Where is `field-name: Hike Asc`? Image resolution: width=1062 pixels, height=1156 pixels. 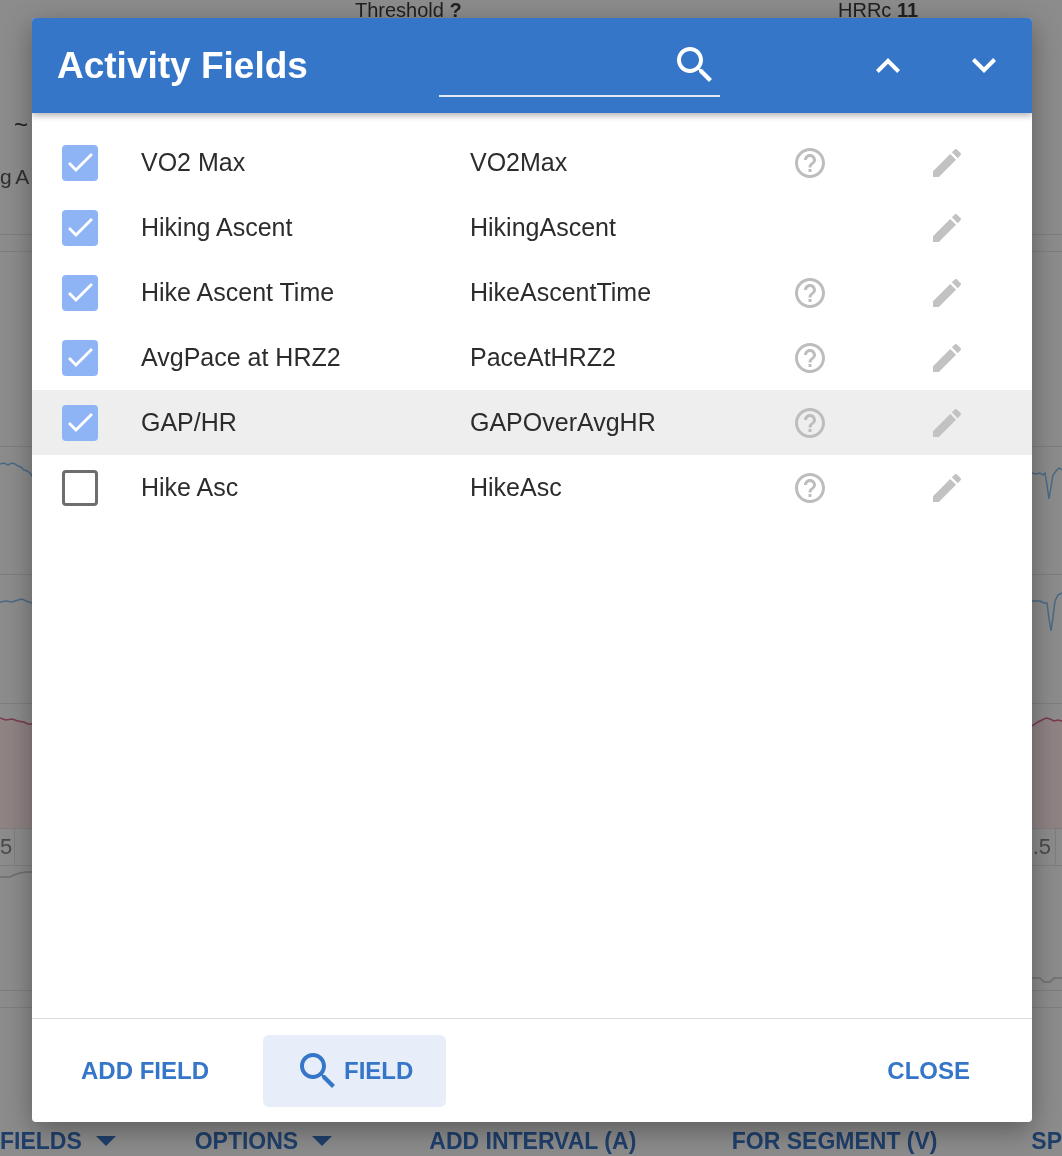
field-name: Hike Asc is located at coordinates (190, 487).